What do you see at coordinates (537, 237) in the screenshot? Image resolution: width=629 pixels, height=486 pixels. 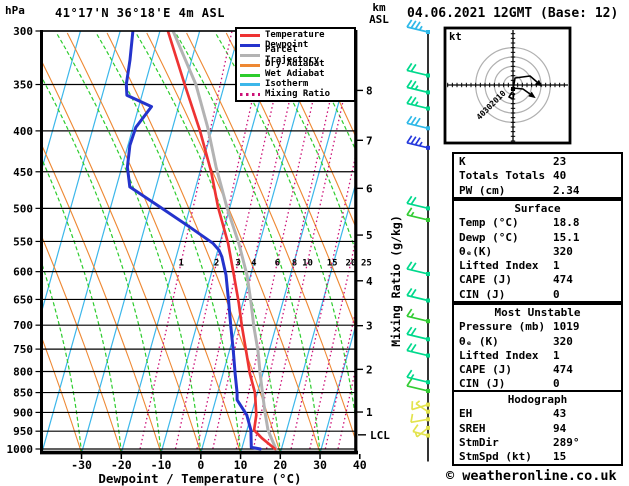 I see `table-row: Dewp (°C) 15.1` at bounding box center [537, 237].